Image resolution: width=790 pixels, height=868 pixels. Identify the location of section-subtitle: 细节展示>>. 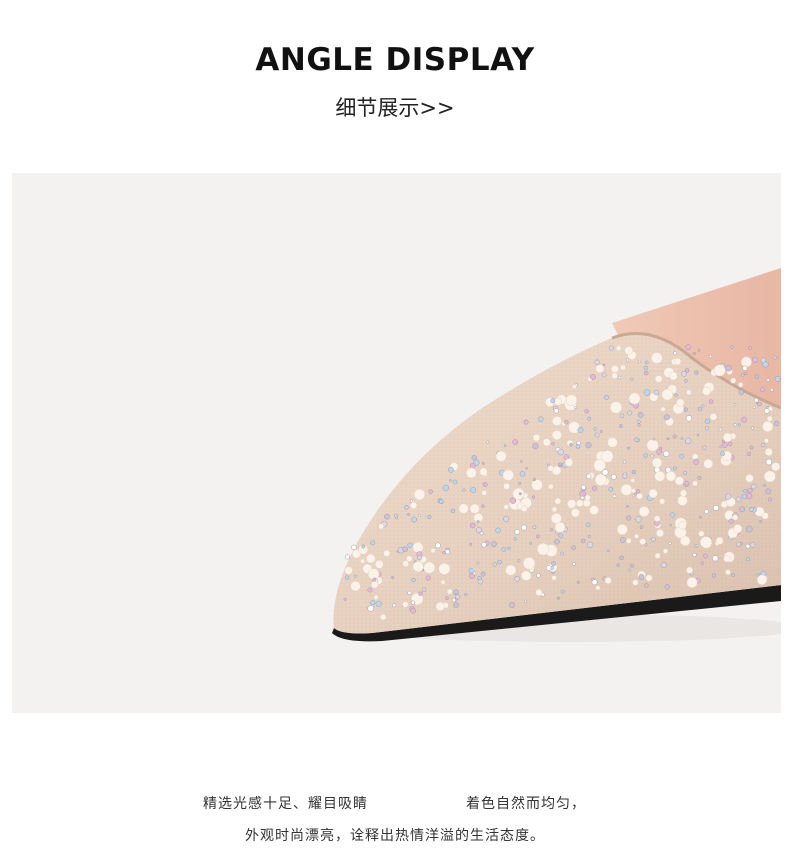
(395, 108).